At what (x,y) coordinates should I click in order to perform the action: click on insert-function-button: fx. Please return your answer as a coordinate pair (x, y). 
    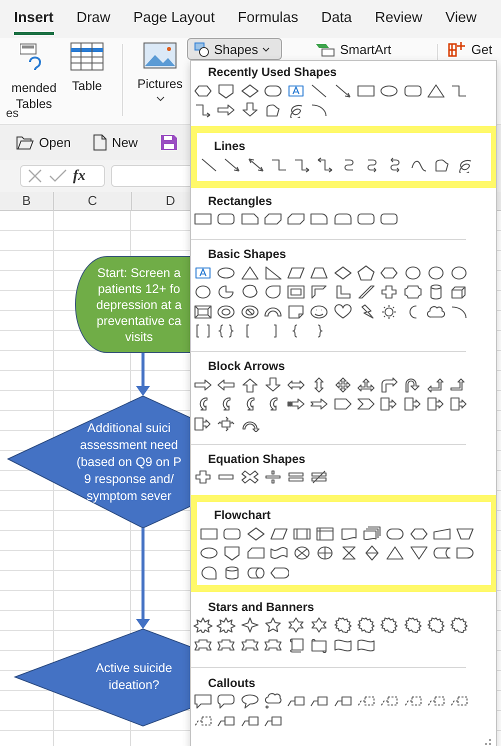
    Looking at the image, I should click on (79, 176).